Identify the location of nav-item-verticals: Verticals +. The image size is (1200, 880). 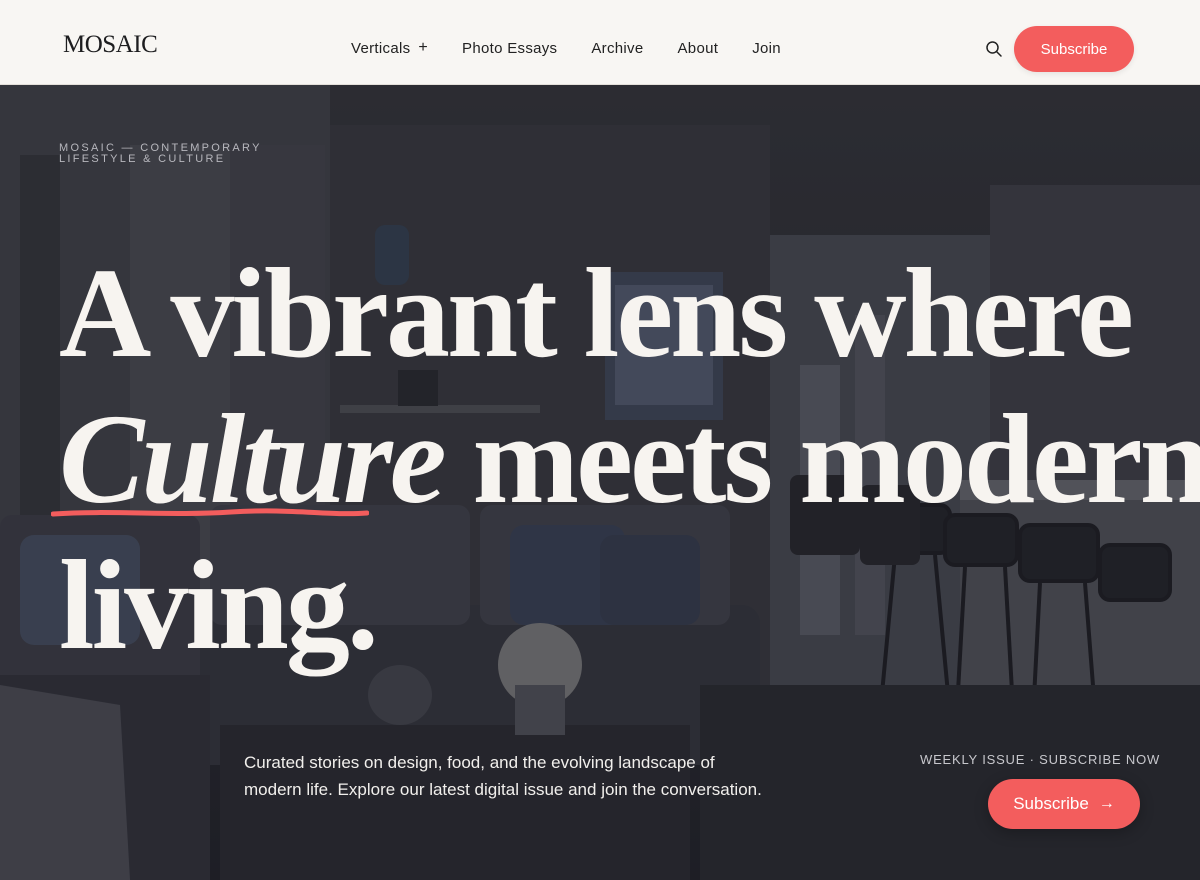
(389, 48).